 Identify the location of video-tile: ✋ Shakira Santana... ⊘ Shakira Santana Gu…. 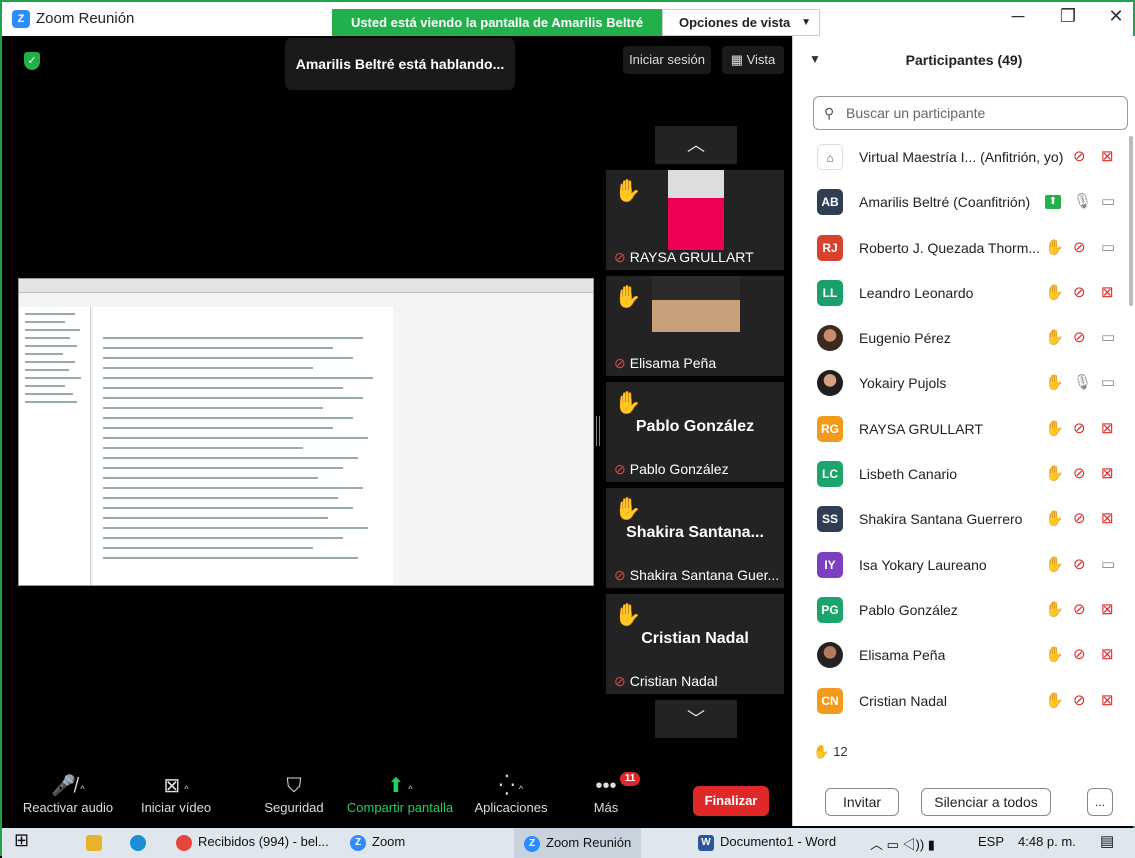
(695, 538).